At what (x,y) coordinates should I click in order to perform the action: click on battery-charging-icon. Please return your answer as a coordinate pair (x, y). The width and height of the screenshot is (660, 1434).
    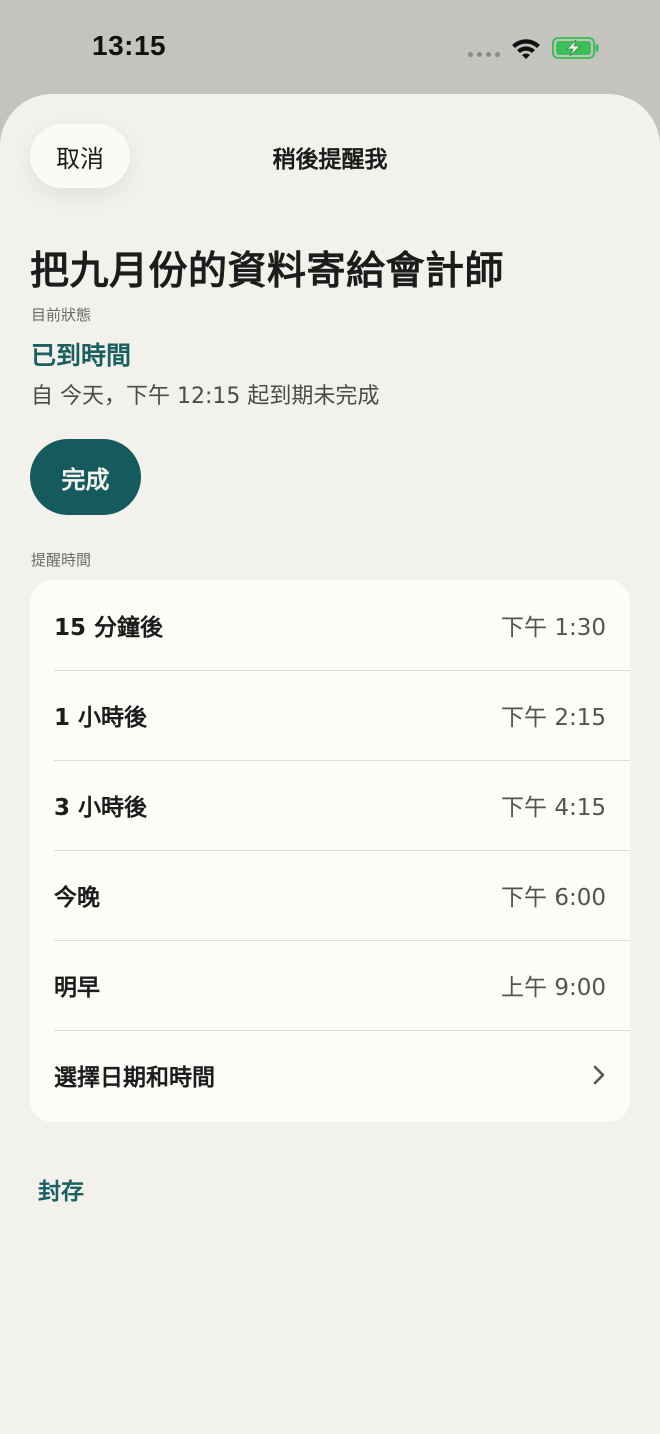
    Looking at the image, I should click on (575, 48).